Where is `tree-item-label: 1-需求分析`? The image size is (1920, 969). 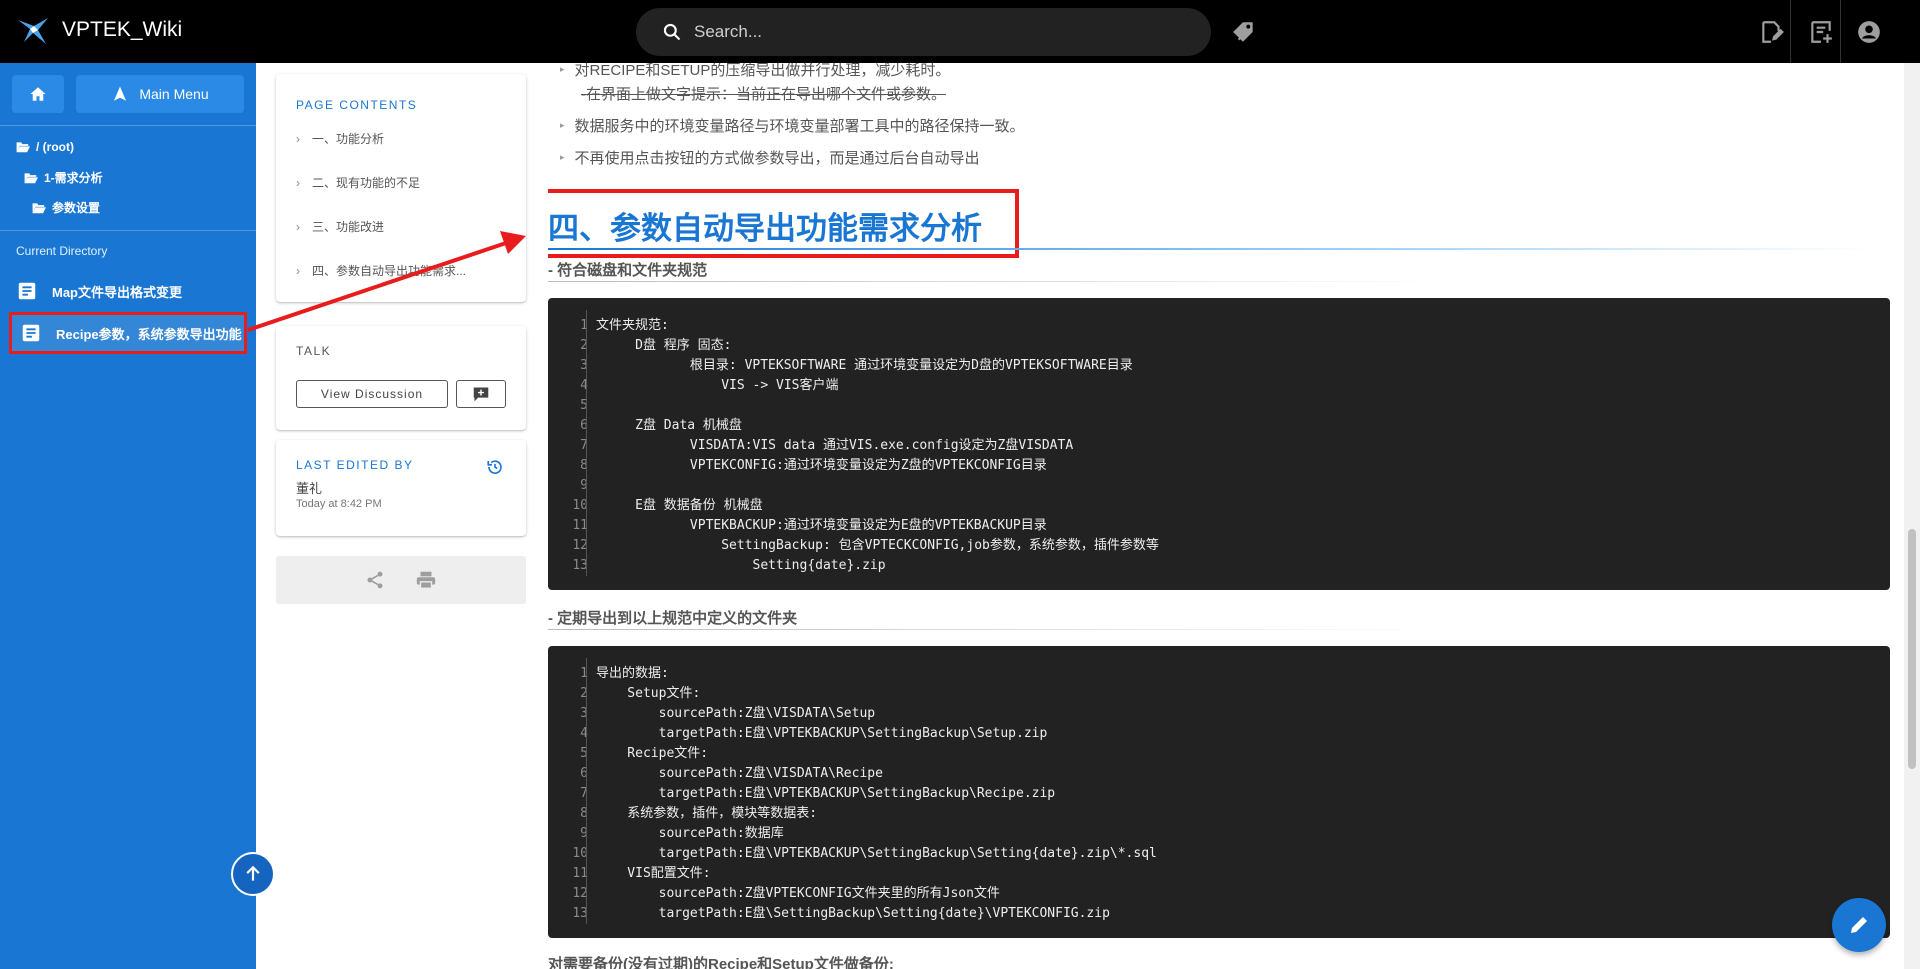
tree-item-label: 1-需求分析 is located at coordinates (73, 178).